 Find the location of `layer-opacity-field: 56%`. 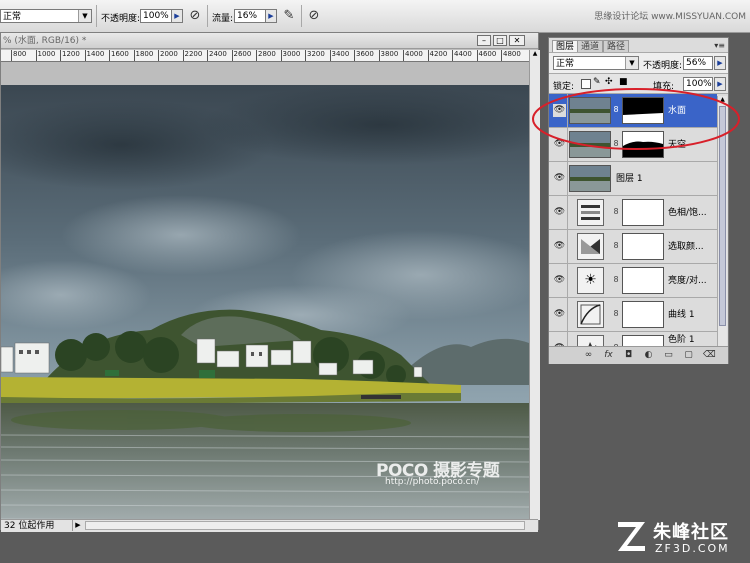

layer-opacity-field: 56% is located at coordinates (698, 63).